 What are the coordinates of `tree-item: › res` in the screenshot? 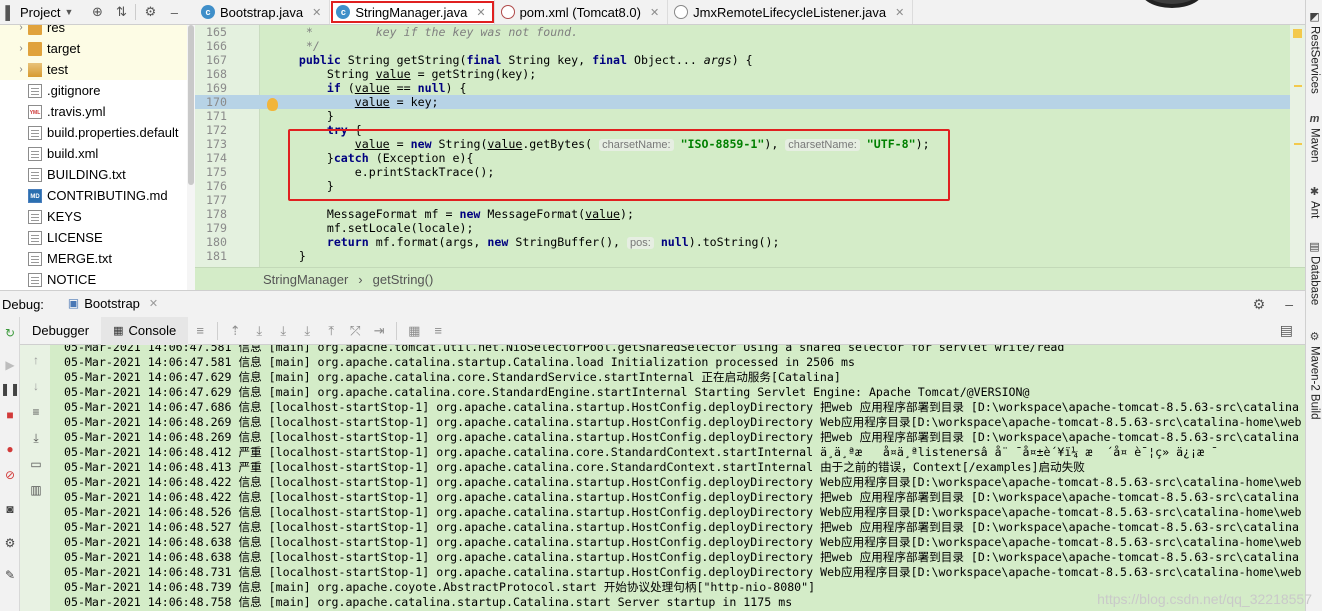 It's located at (97, 31).